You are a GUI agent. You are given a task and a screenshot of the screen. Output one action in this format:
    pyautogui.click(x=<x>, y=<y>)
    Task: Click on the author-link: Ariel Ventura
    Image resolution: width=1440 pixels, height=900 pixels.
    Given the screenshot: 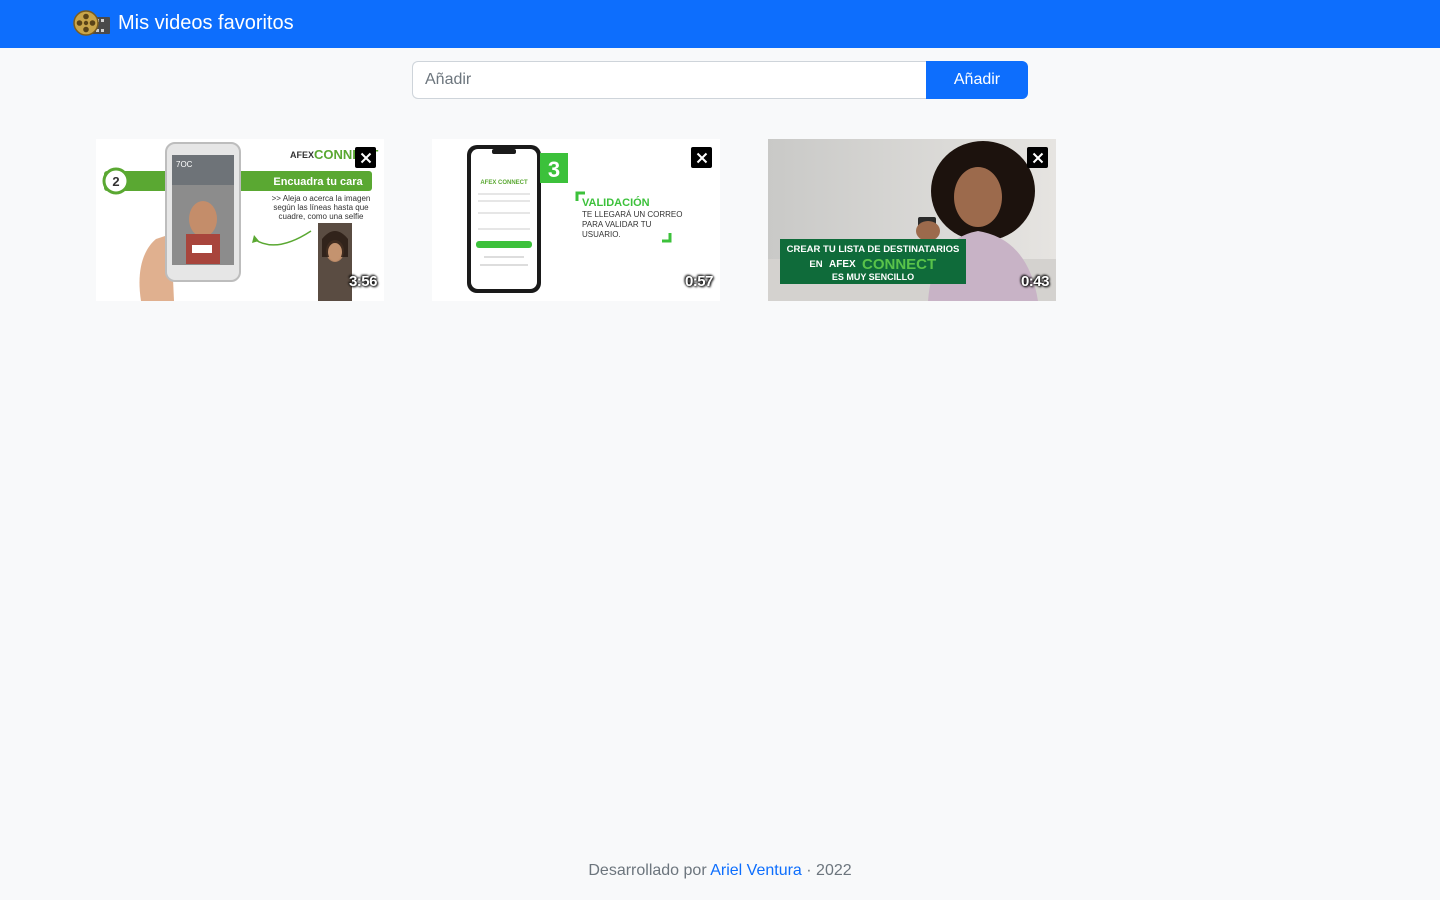 What is the action you would take?
    pyautogui.click(x=756, y=870)
    